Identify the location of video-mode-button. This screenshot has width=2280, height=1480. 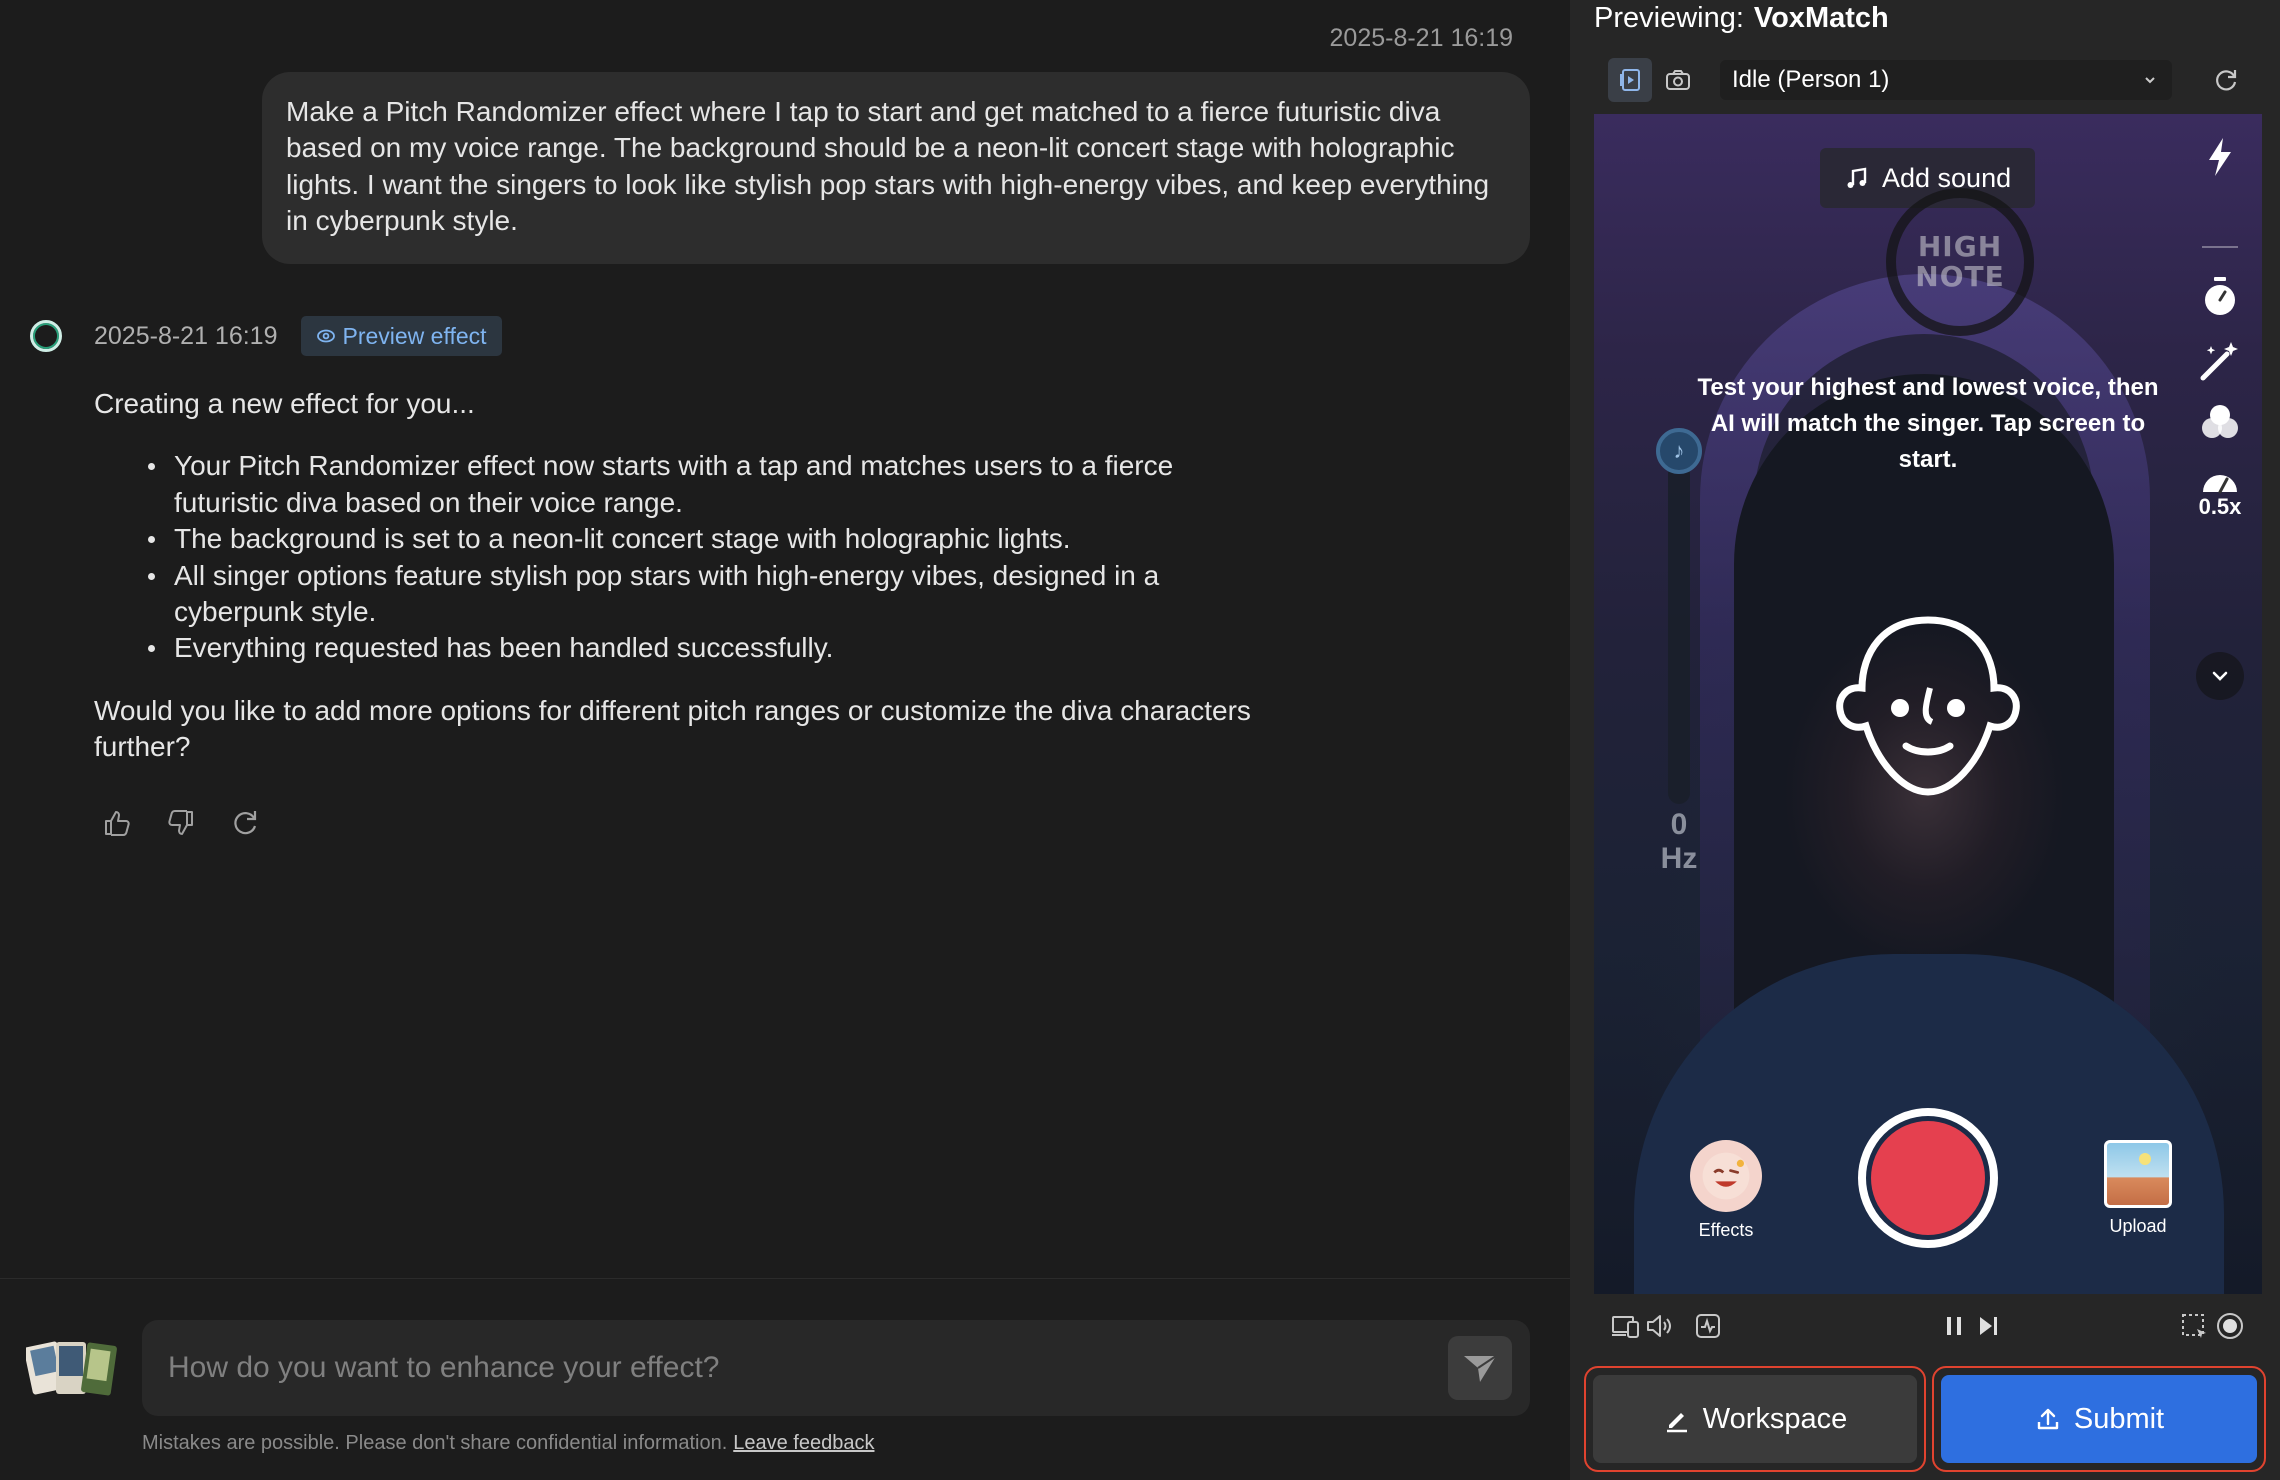
(1630, 80).